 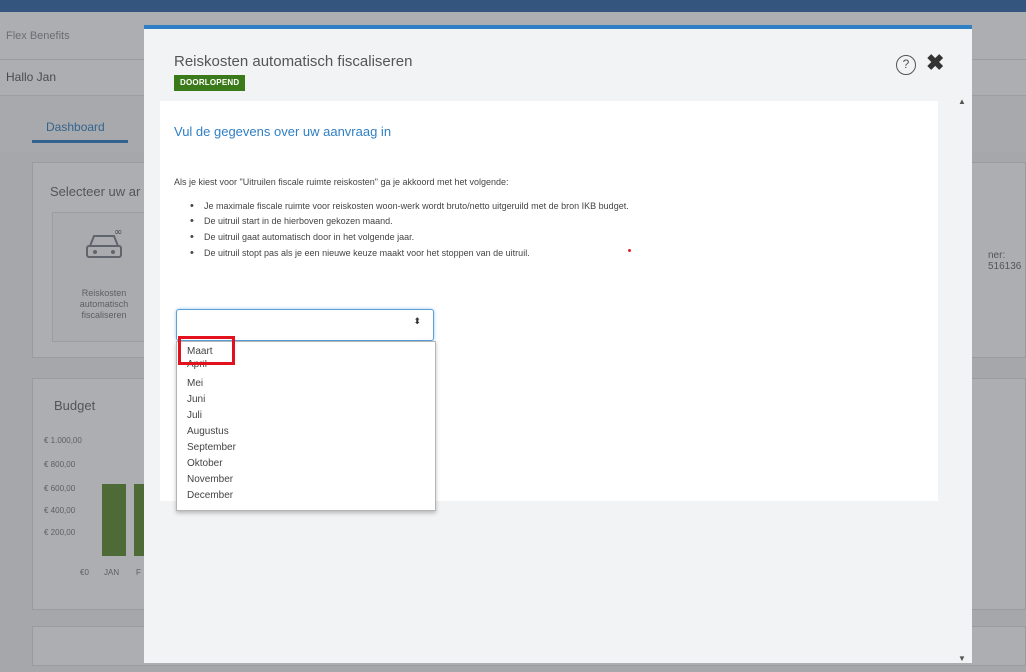 I want to click on month-option-augustus: Augustus, so click(x=306, y=432).